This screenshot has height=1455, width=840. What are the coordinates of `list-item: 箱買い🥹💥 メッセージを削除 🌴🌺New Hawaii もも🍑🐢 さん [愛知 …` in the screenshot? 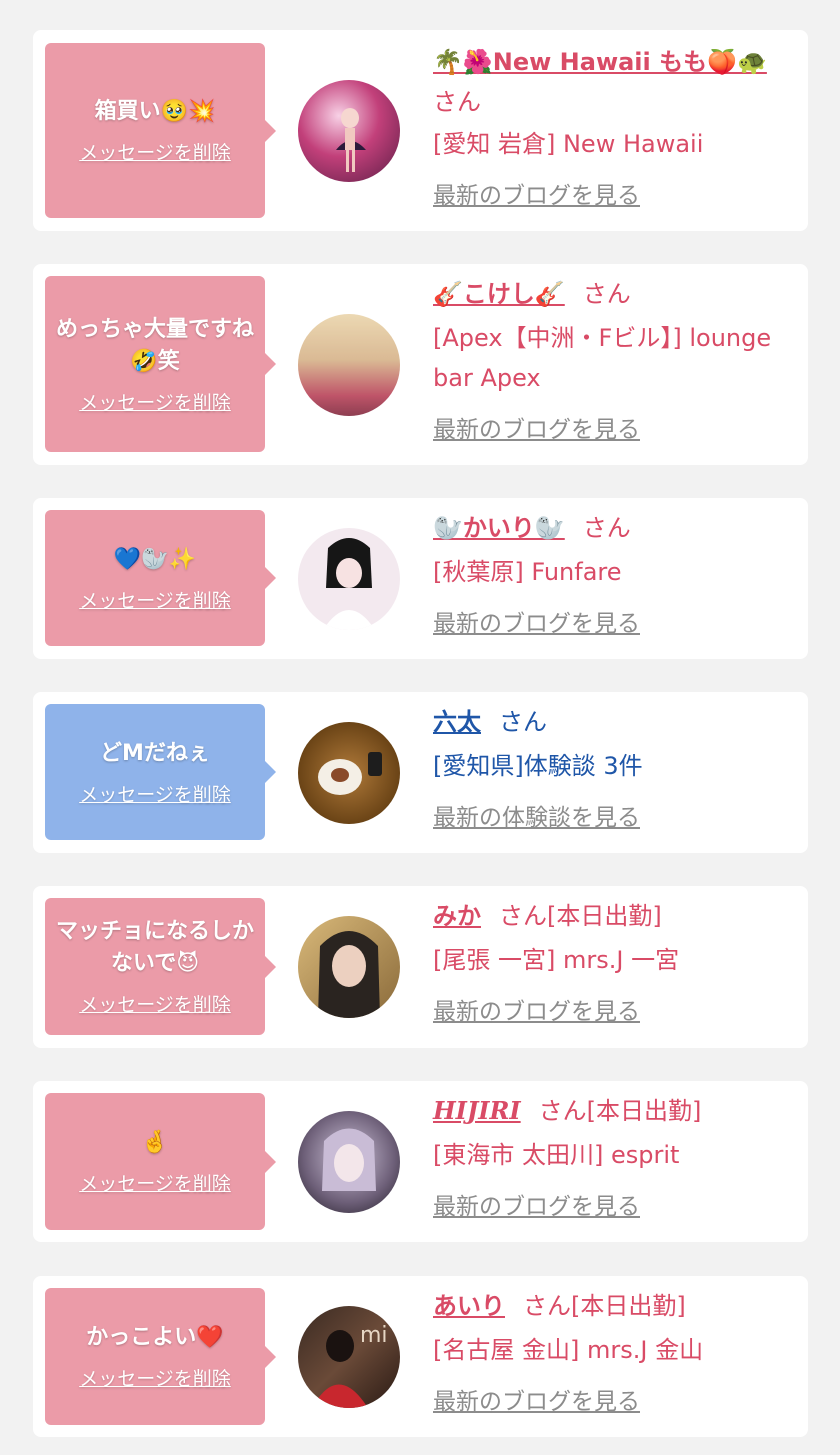 It's located at (420, 130).